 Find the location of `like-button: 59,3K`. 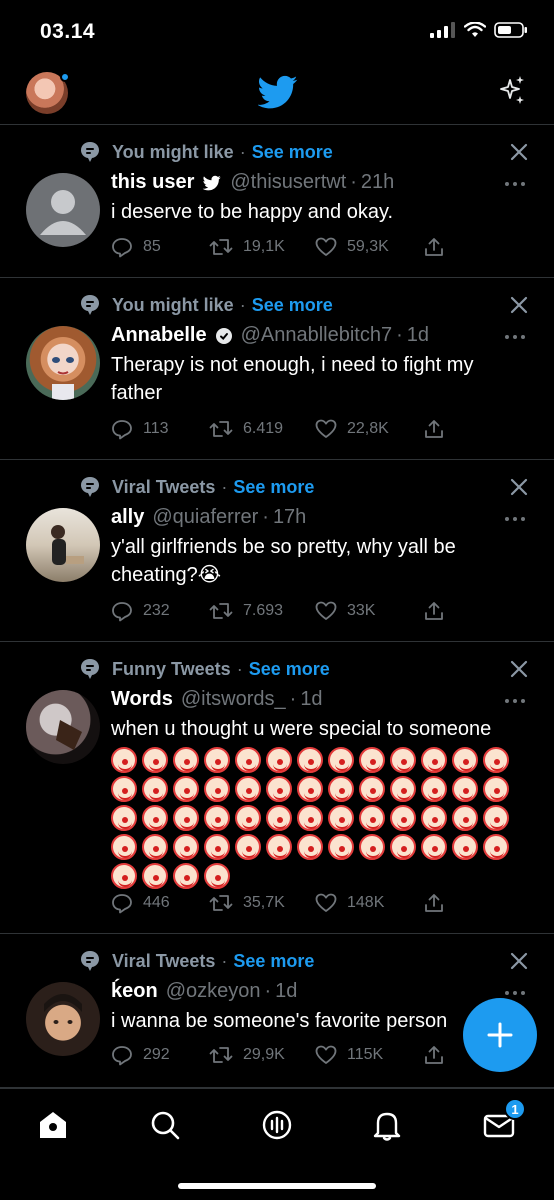

like-button: 59,3K is located at coordinates (369, 247).